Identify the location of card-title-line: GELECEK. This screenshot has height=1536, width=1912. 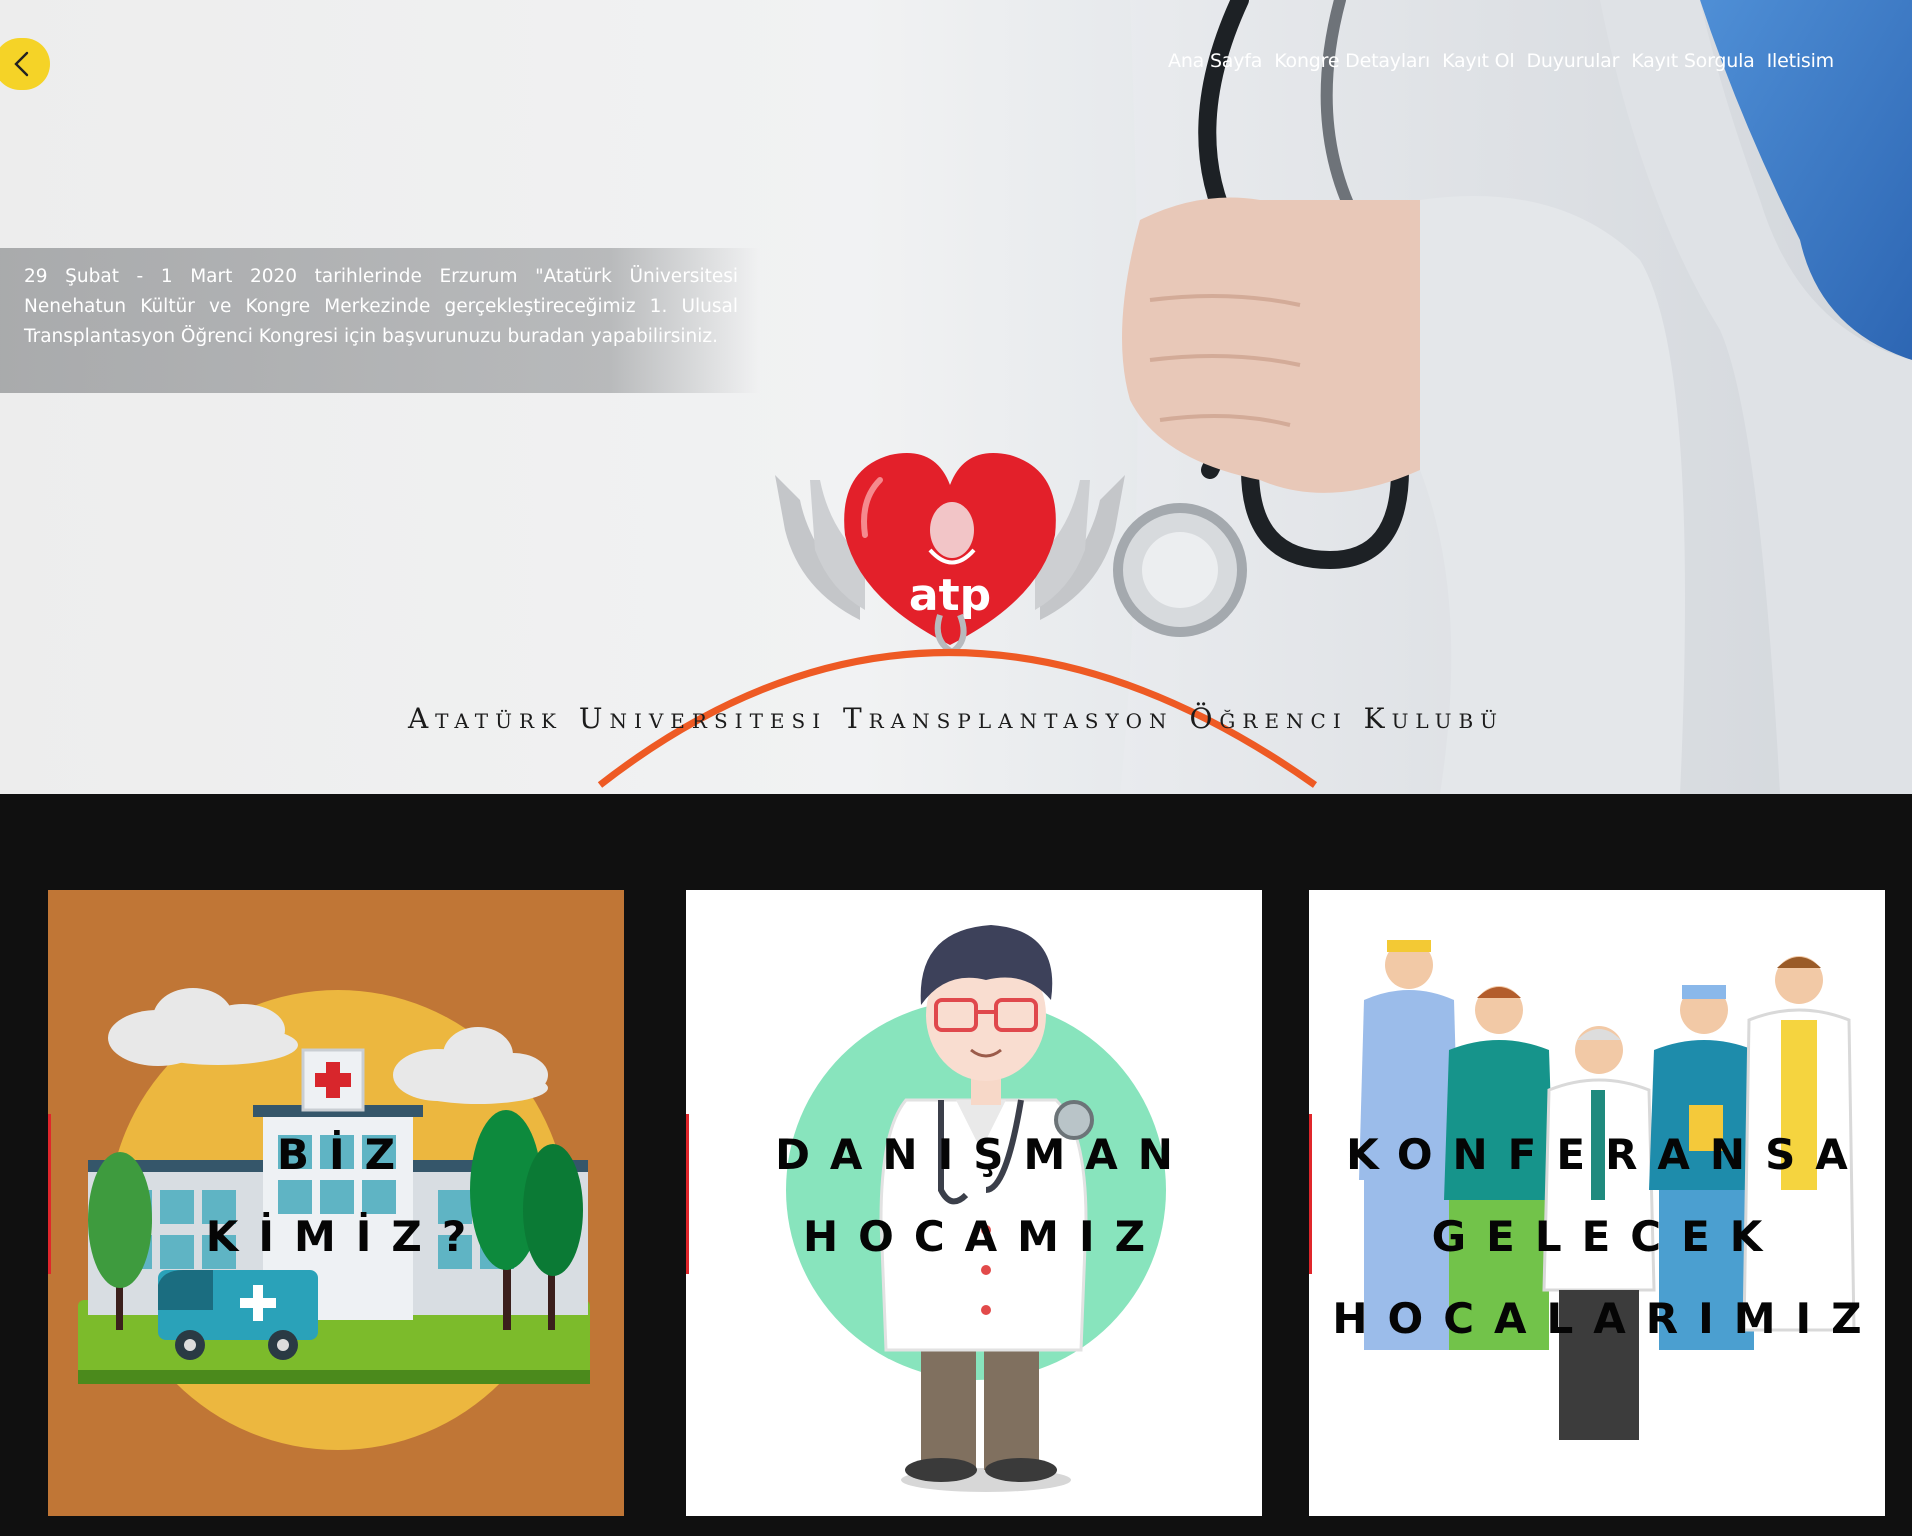
(1607, 1236).